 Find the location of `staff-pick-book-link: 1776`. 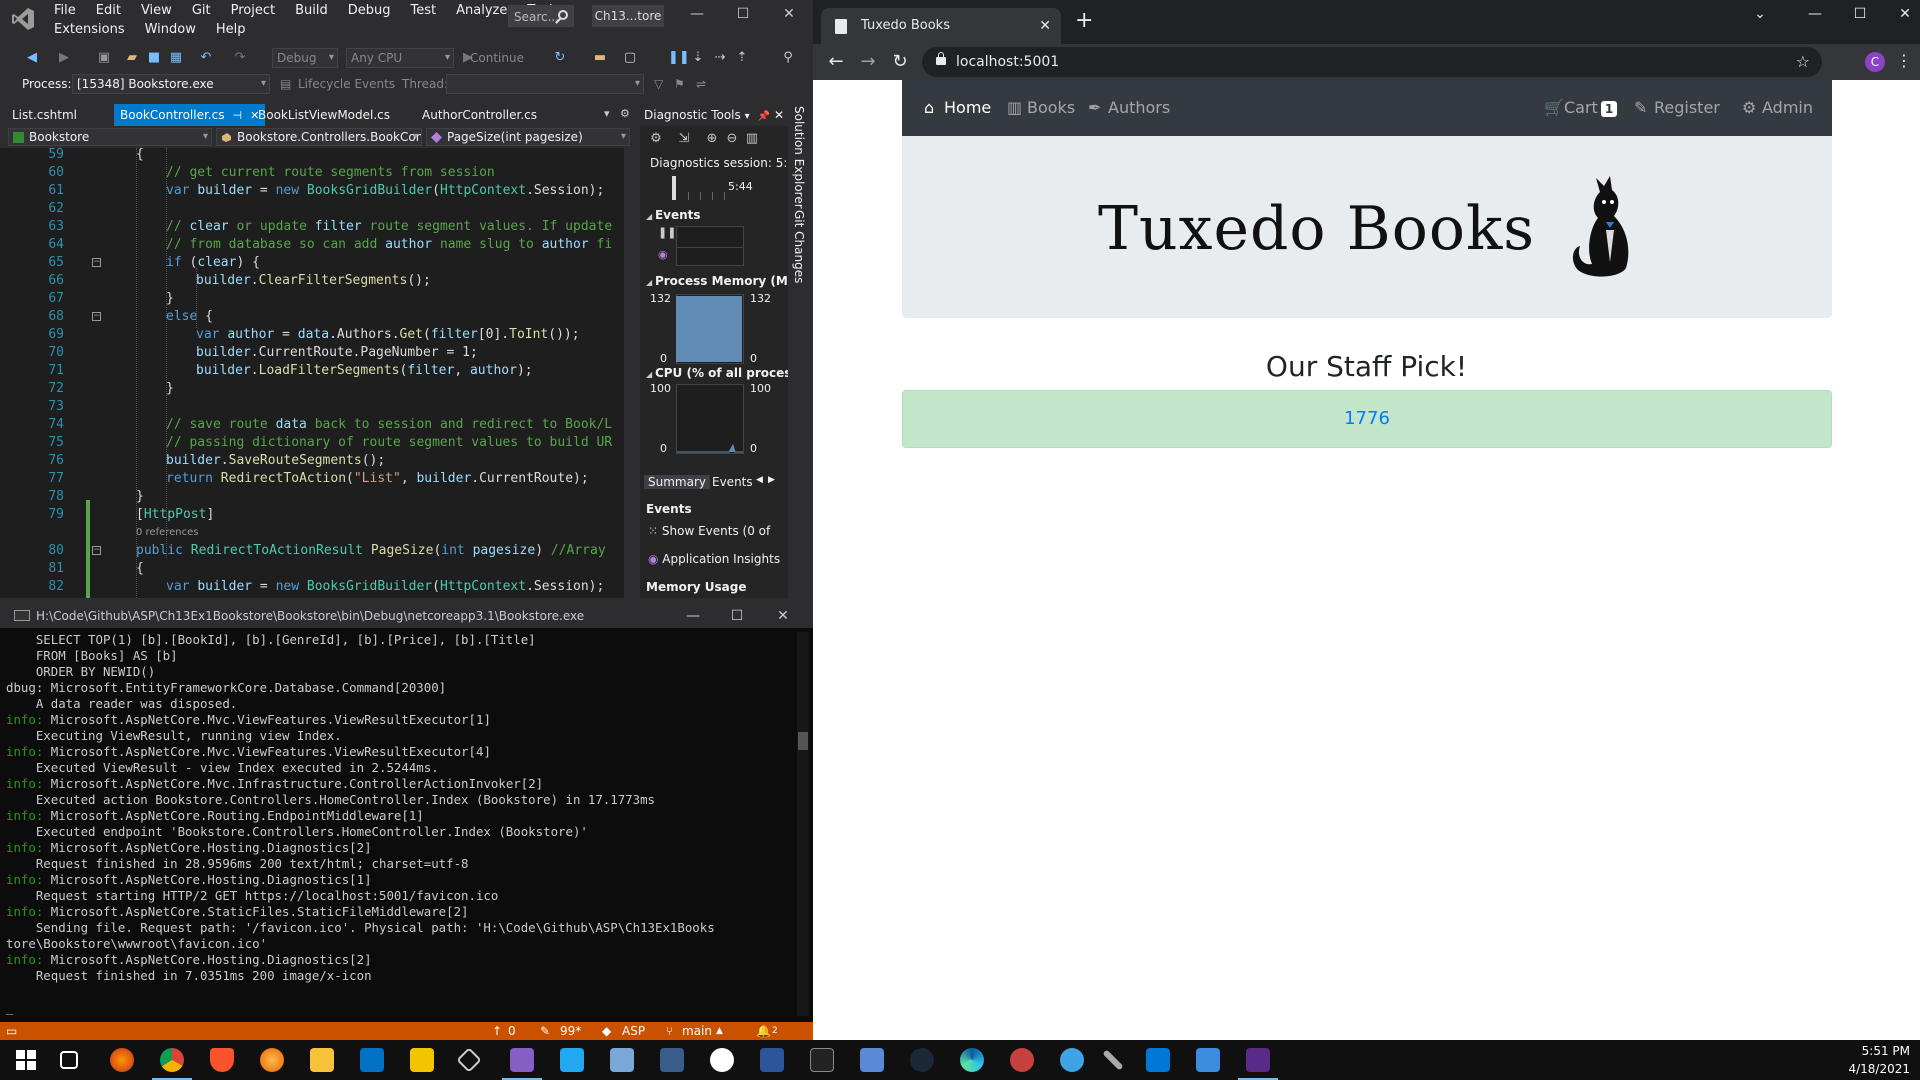

staff-pick-book-link: 1776 is located at coordinates (1367, 418).